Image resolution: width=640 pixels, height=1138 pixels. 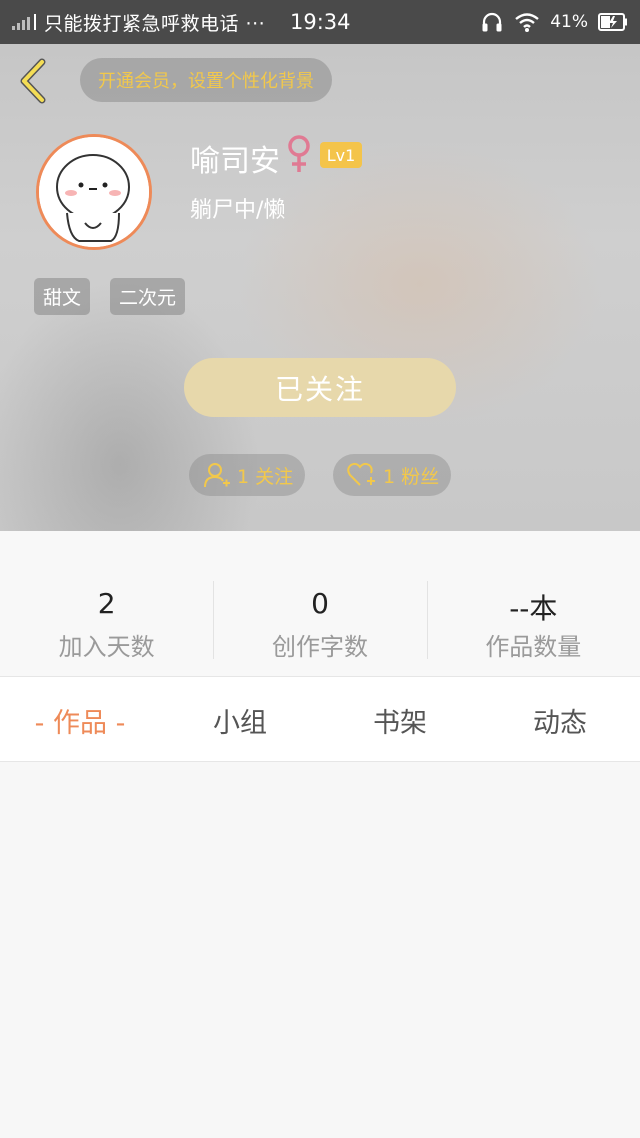 I want to click on tag-acg: 二次元, so click(x=148, y=296).